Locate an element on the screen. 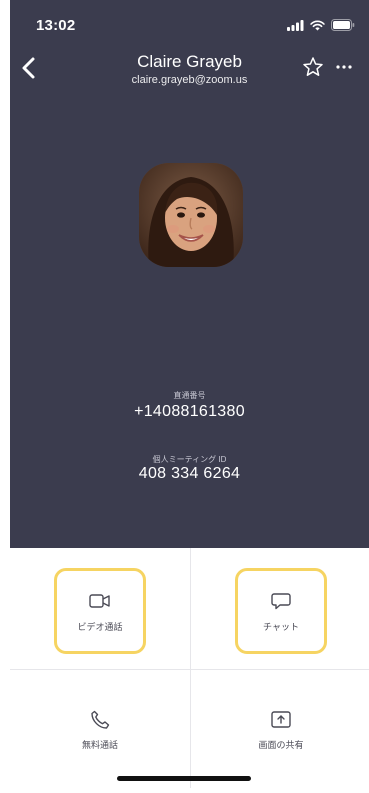  video-call-button: ビデオ通話 is located at coordinates (100, 608).